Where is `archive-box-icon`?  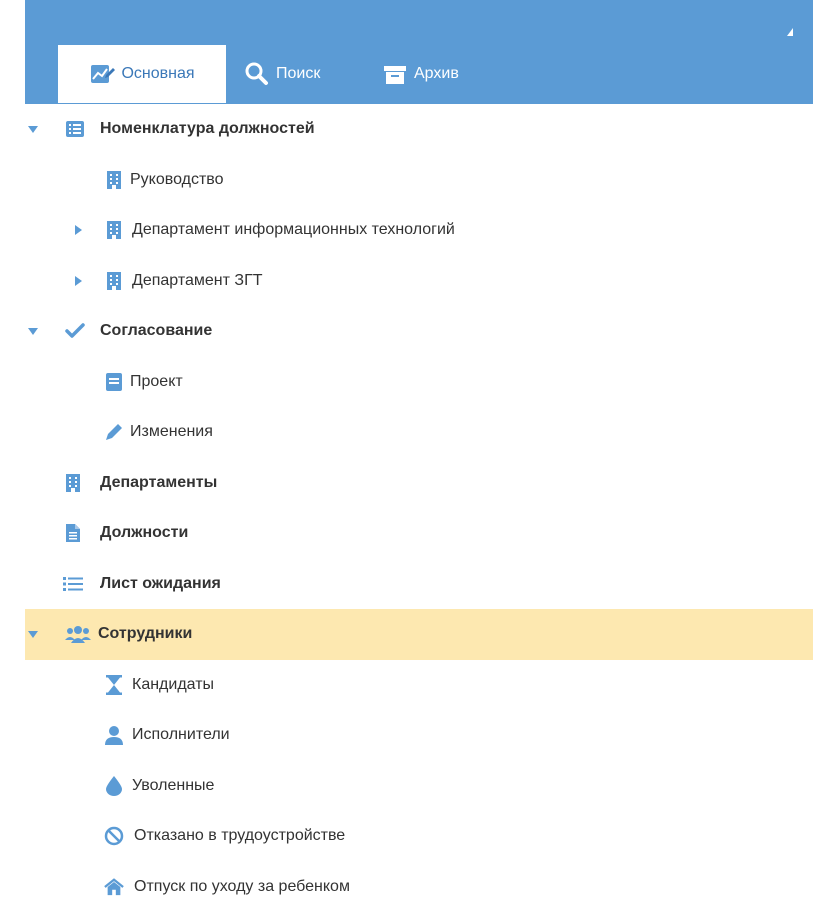
archive-box-icon is located at coordinates (395, 74).